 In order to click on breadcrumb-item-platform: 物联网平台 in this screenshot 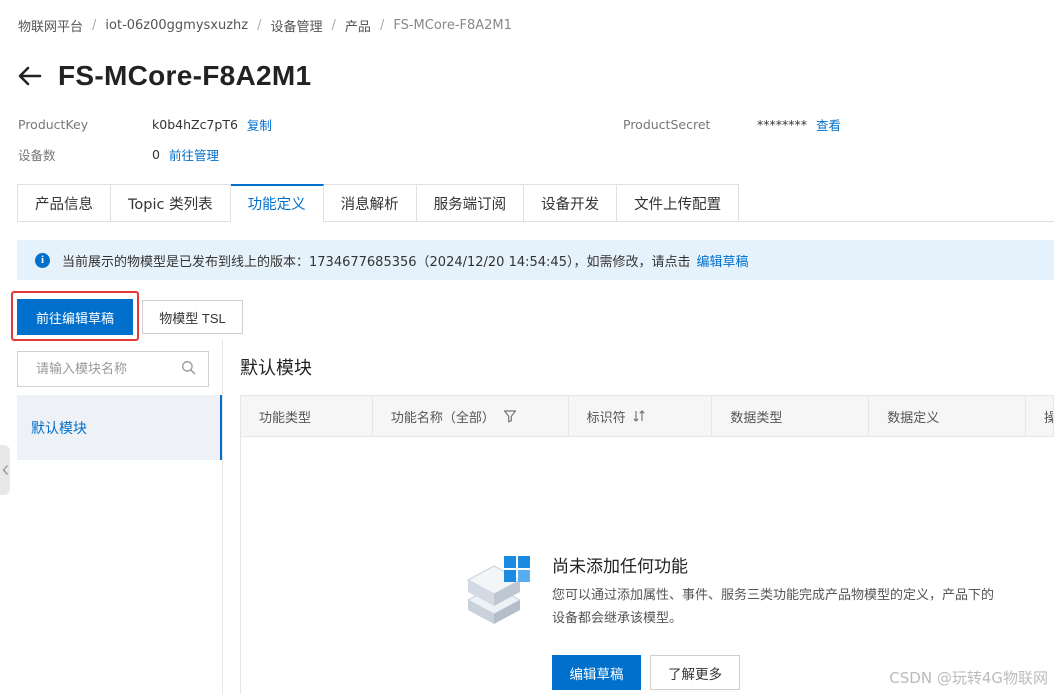, I will do `click(50, 25)`.